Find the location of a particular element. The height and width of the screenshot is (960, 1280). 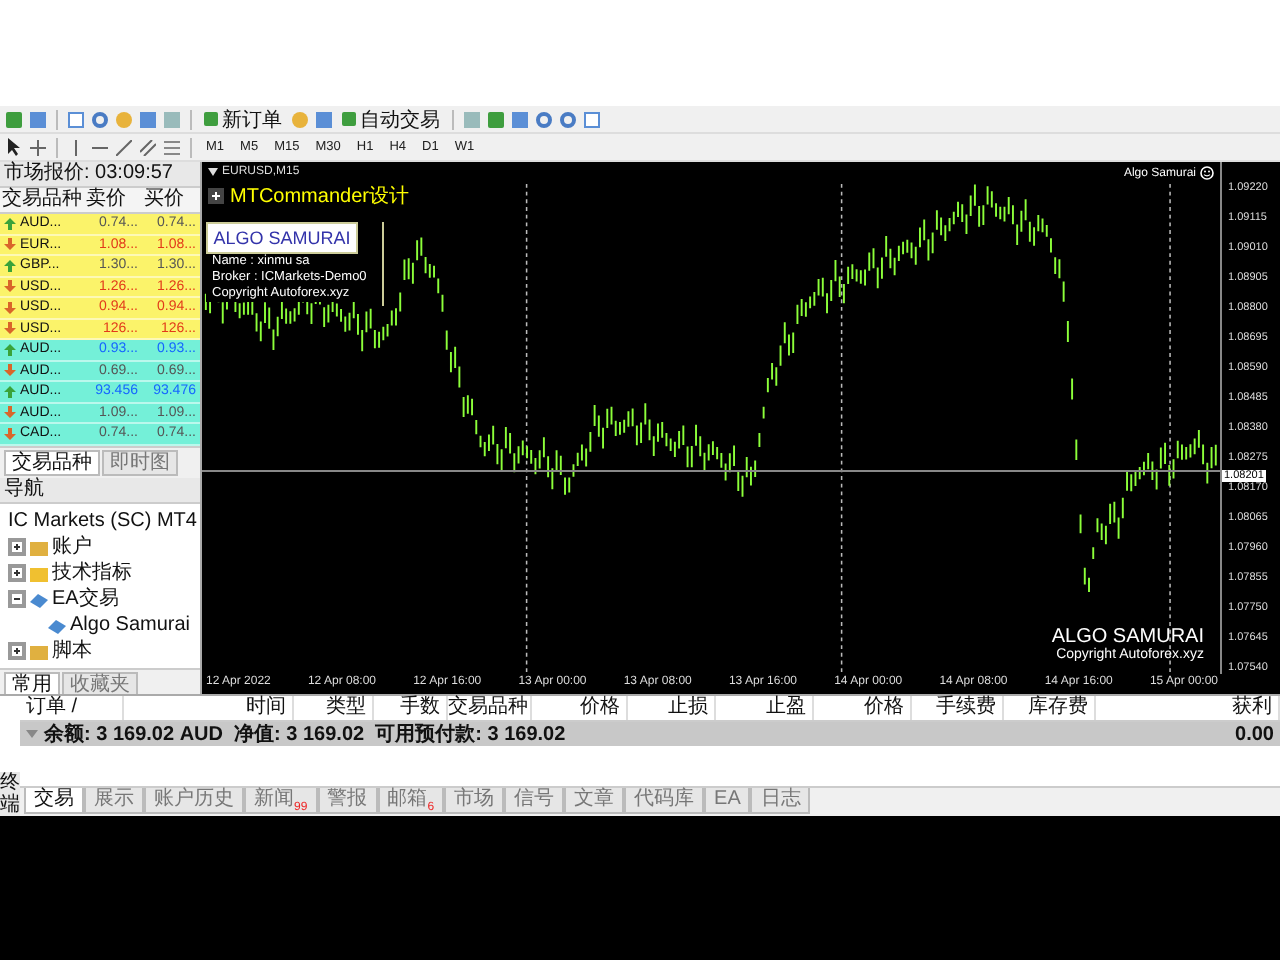

panel-tab: 即时图 is located at coordinates (140, 462).